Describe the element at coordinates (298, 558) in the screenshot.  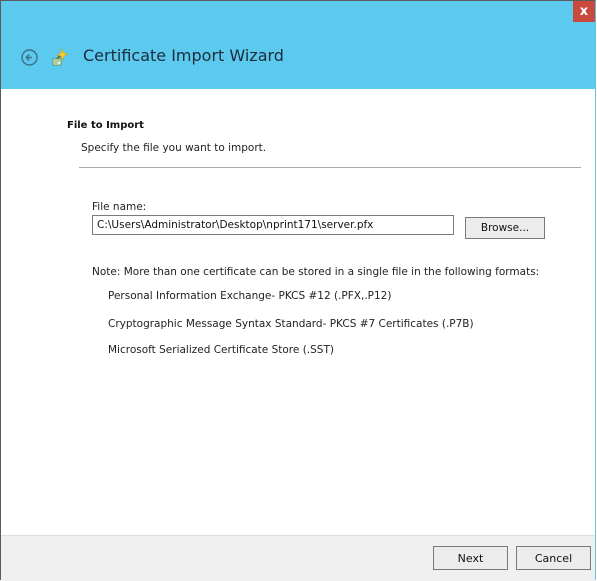
I see `wizard-footer: Next Cancel` at that location.